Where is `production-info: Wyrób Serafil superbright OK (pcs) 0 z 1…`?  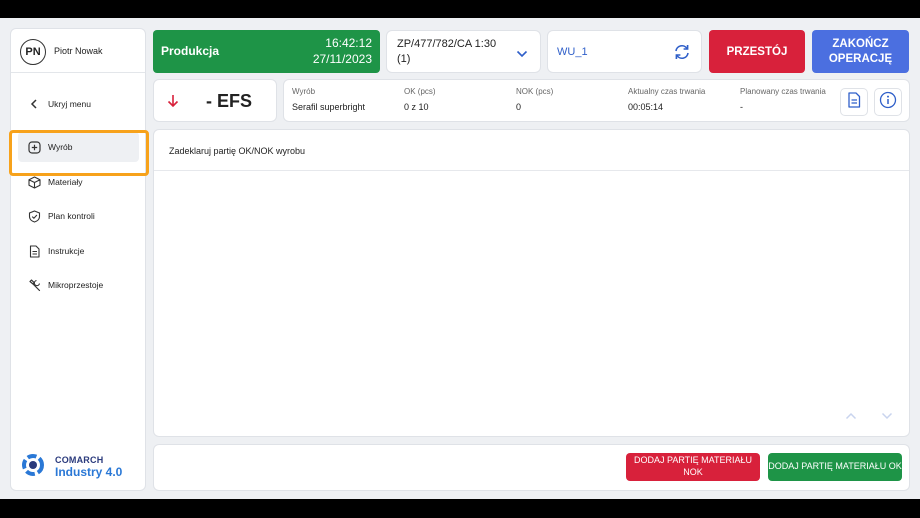 production-info: Wyrób Serafil superbright OK (pcs) 0 z 1… is located at coordinates (596, 100).